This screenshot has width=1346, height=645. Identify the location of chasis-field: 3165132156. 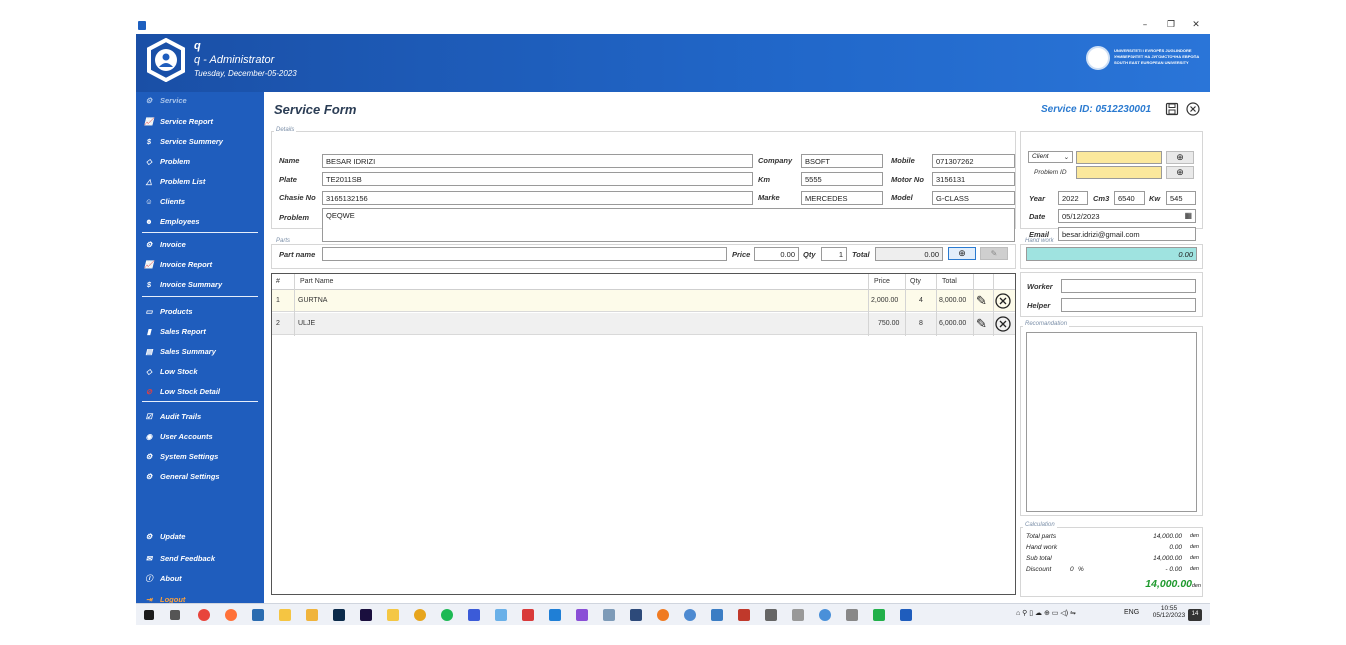
(537, 198).